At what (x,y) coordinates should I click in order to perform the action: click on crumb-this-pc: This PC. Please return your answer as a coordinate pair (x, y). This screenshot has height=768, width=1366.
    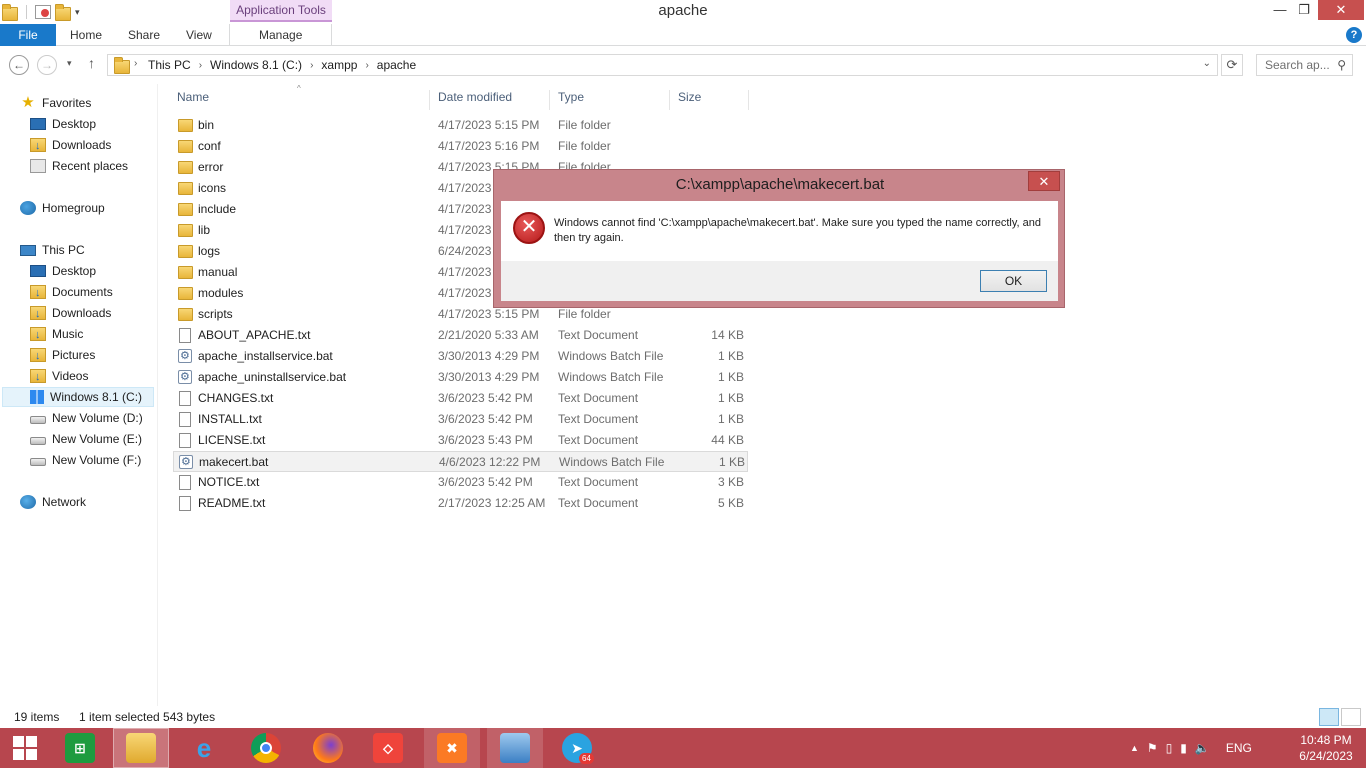
    Looking at the image, I should click on (169, 65).